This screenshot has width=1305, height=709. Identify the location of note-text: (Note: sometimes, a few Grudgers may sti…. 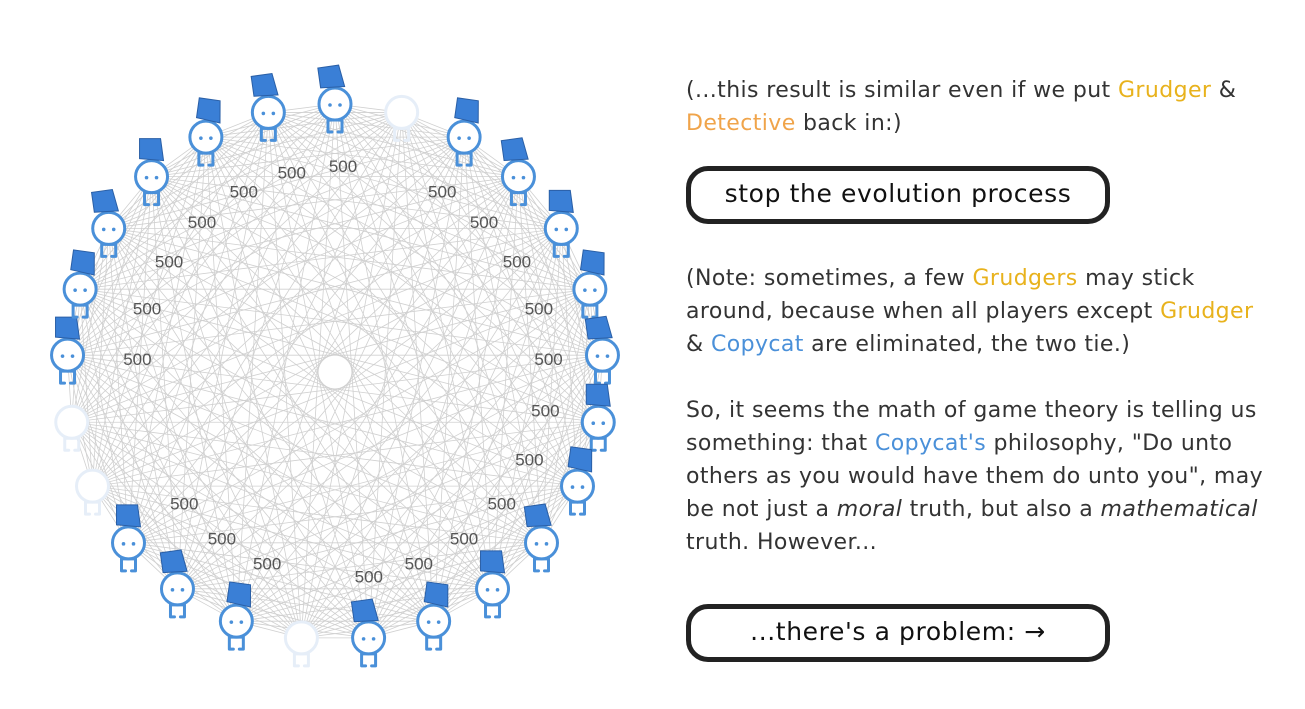
(981, 311).